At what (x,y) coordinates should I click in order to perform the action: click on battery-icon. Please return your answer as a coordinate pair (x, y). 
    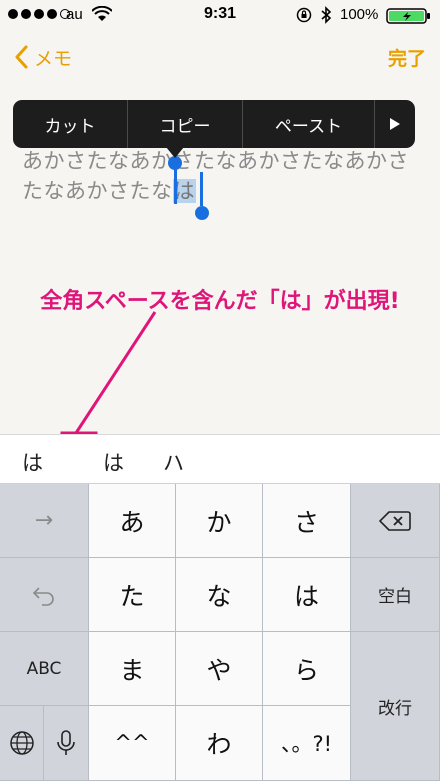
    Looking at the image, I should click on (408, 16).